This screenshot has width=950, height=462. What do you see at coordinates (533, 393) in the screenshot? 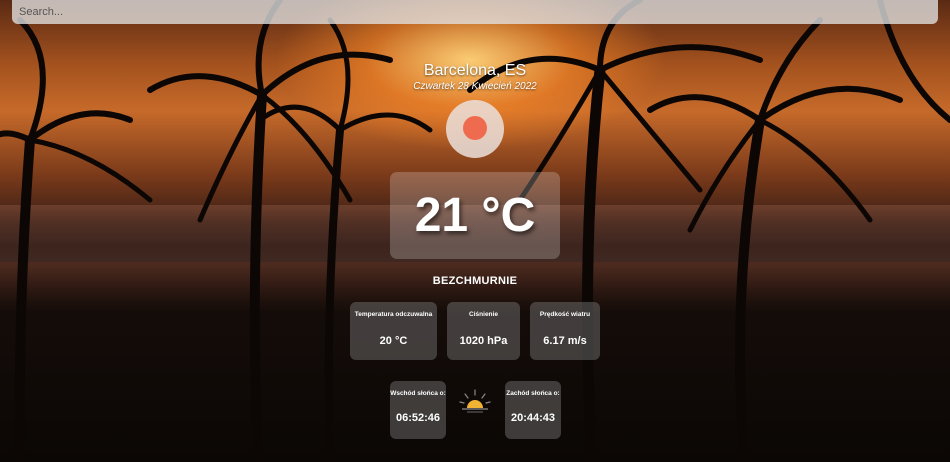
I see `sunset-label: Zachód słońca o:` at bounding box center [533, 393].